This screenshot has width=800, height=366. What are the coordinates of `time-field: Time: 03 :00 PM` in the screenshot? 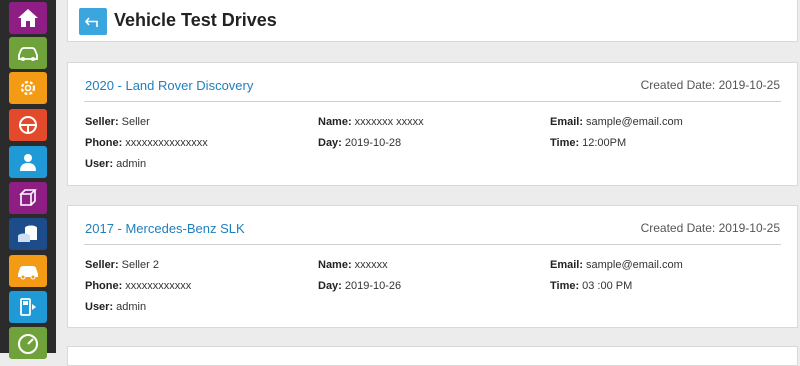 It's located at (591, 286).